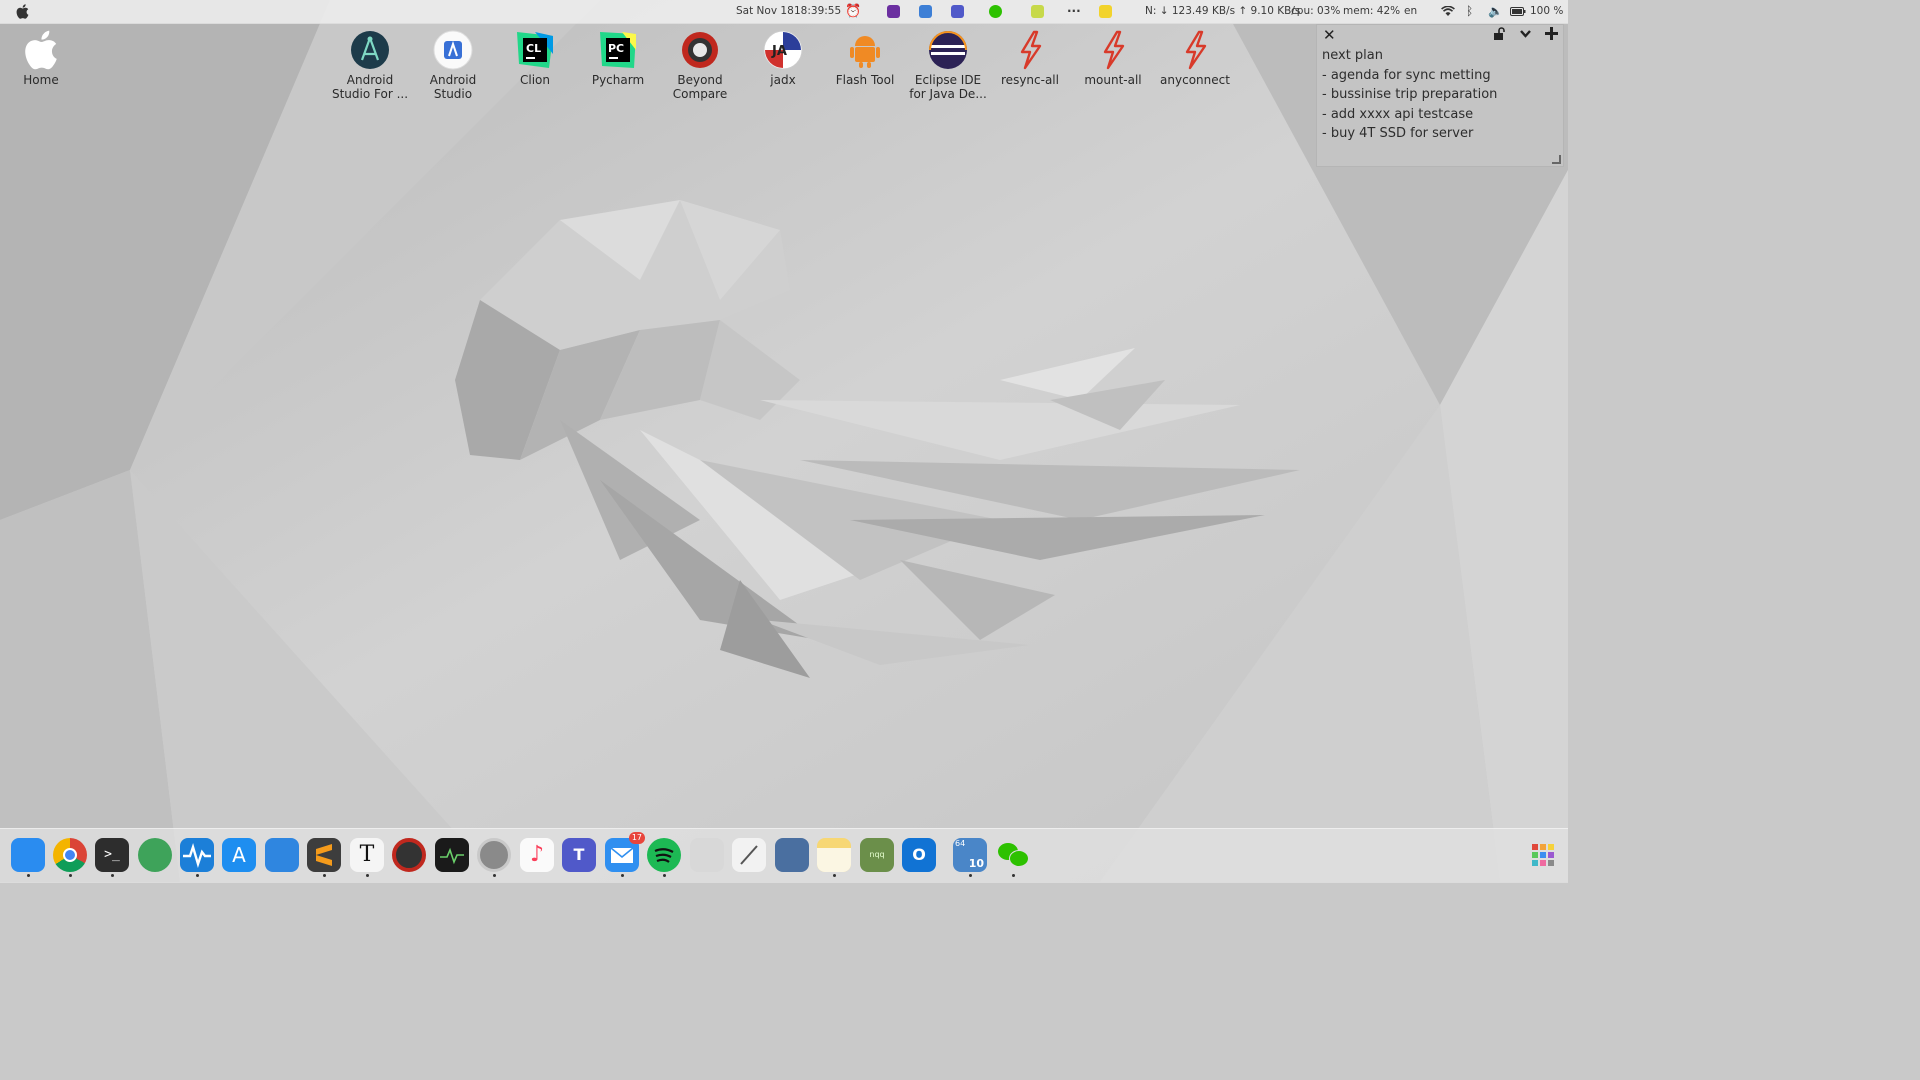 The height and width of the screenshot is (1080, 1920). I want to click on xcode-bits-label: 64, so click(960, 843).